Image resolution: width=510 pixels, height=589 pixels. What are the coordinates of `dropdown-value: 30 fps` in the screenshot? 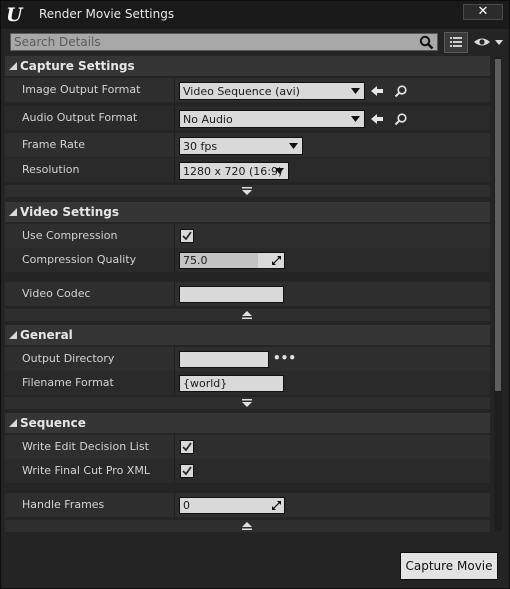 It's located at (200, 146).